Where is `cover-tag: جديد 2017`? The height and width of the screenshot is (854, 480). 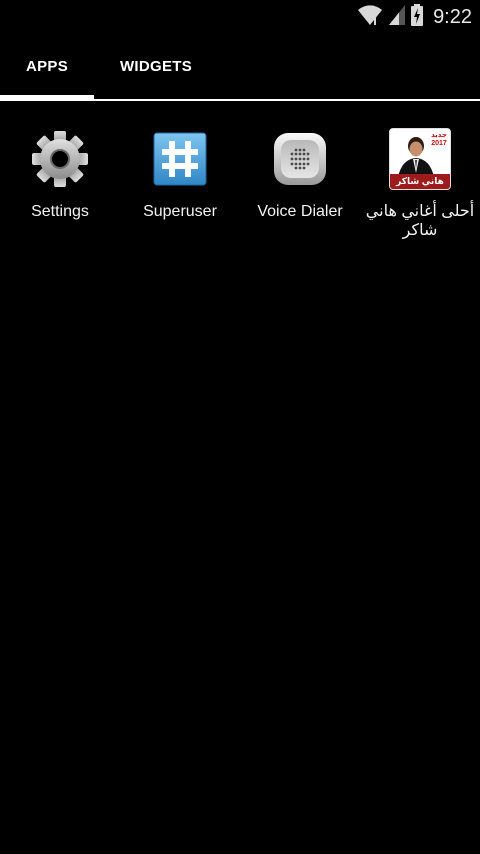 cover-tag: جديد 2017 is located at coordinates (439, 140).